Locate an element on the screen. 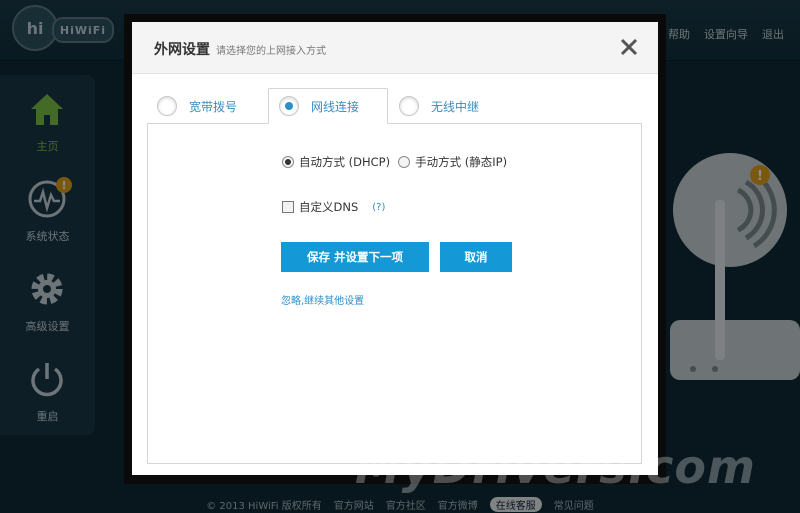 The height and width of the screenshot is (513, 800). tab-wireless-relay: 无线中继 is located at coordinates (454, 106).